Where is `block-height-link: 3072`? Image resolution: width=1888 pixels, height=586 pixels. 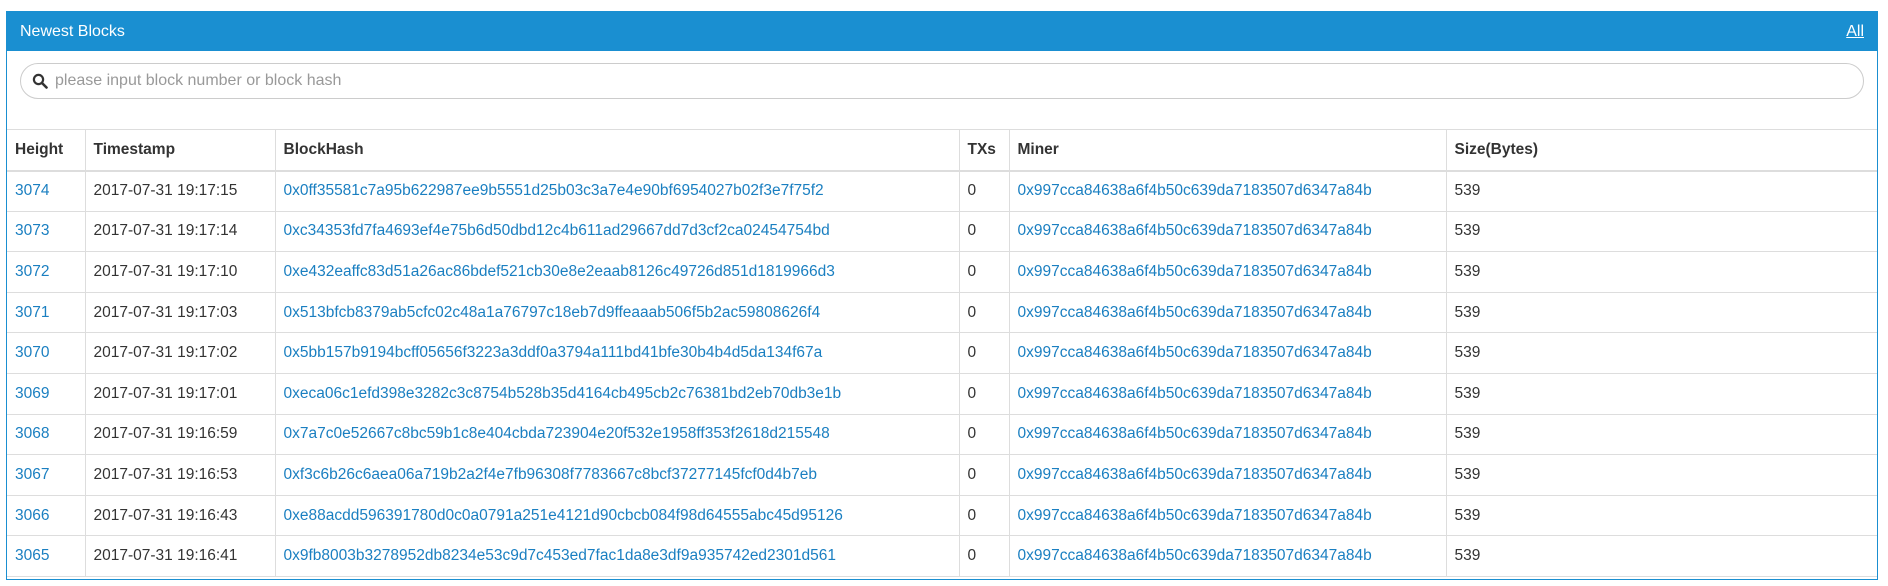 block-height-link: 3072 is located at coordinates (32, 271).